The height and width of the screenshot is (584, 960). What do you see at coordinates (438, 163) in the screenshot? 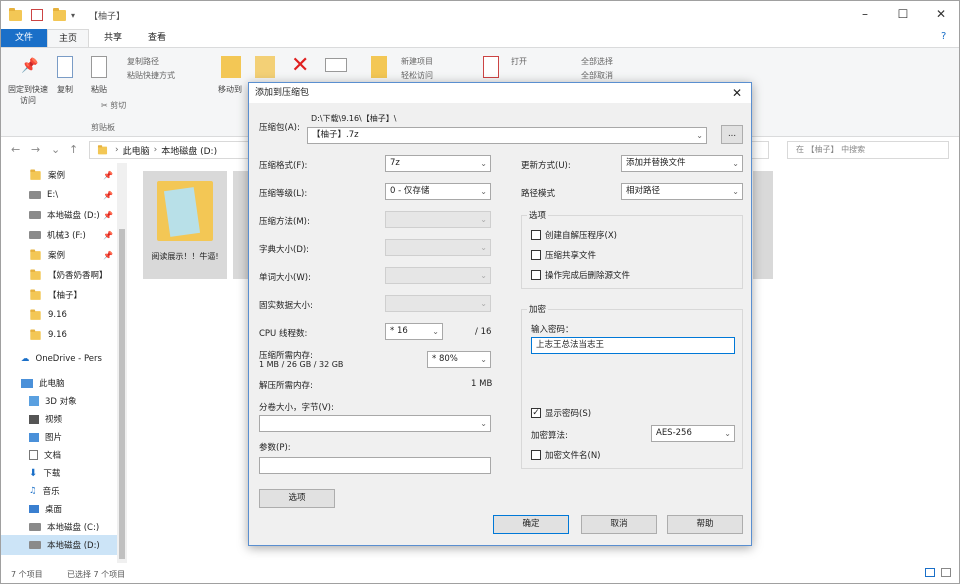
I see `format-select: 7z ⌄` at bounding box center [438, 163].